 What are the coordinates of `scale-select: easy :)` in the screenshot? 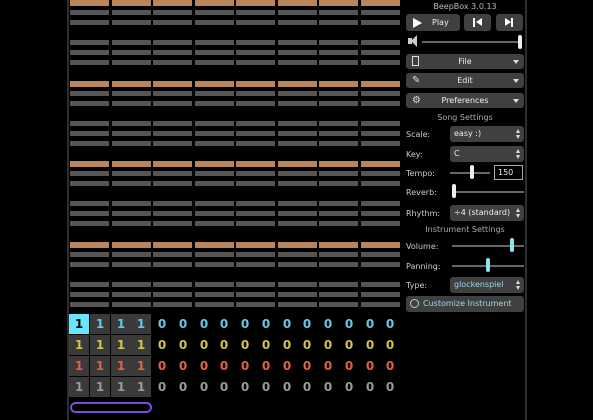 It's located at (487, 134).